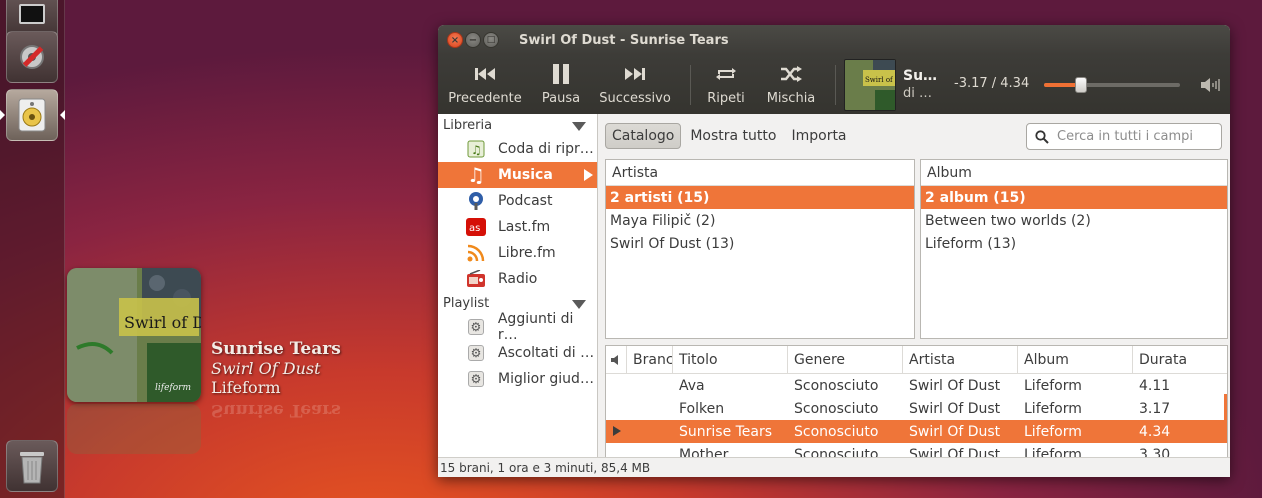  Describe the element at coordinates (639, 432) in the screenshot. I see `playing-indicator-cell` at that location.